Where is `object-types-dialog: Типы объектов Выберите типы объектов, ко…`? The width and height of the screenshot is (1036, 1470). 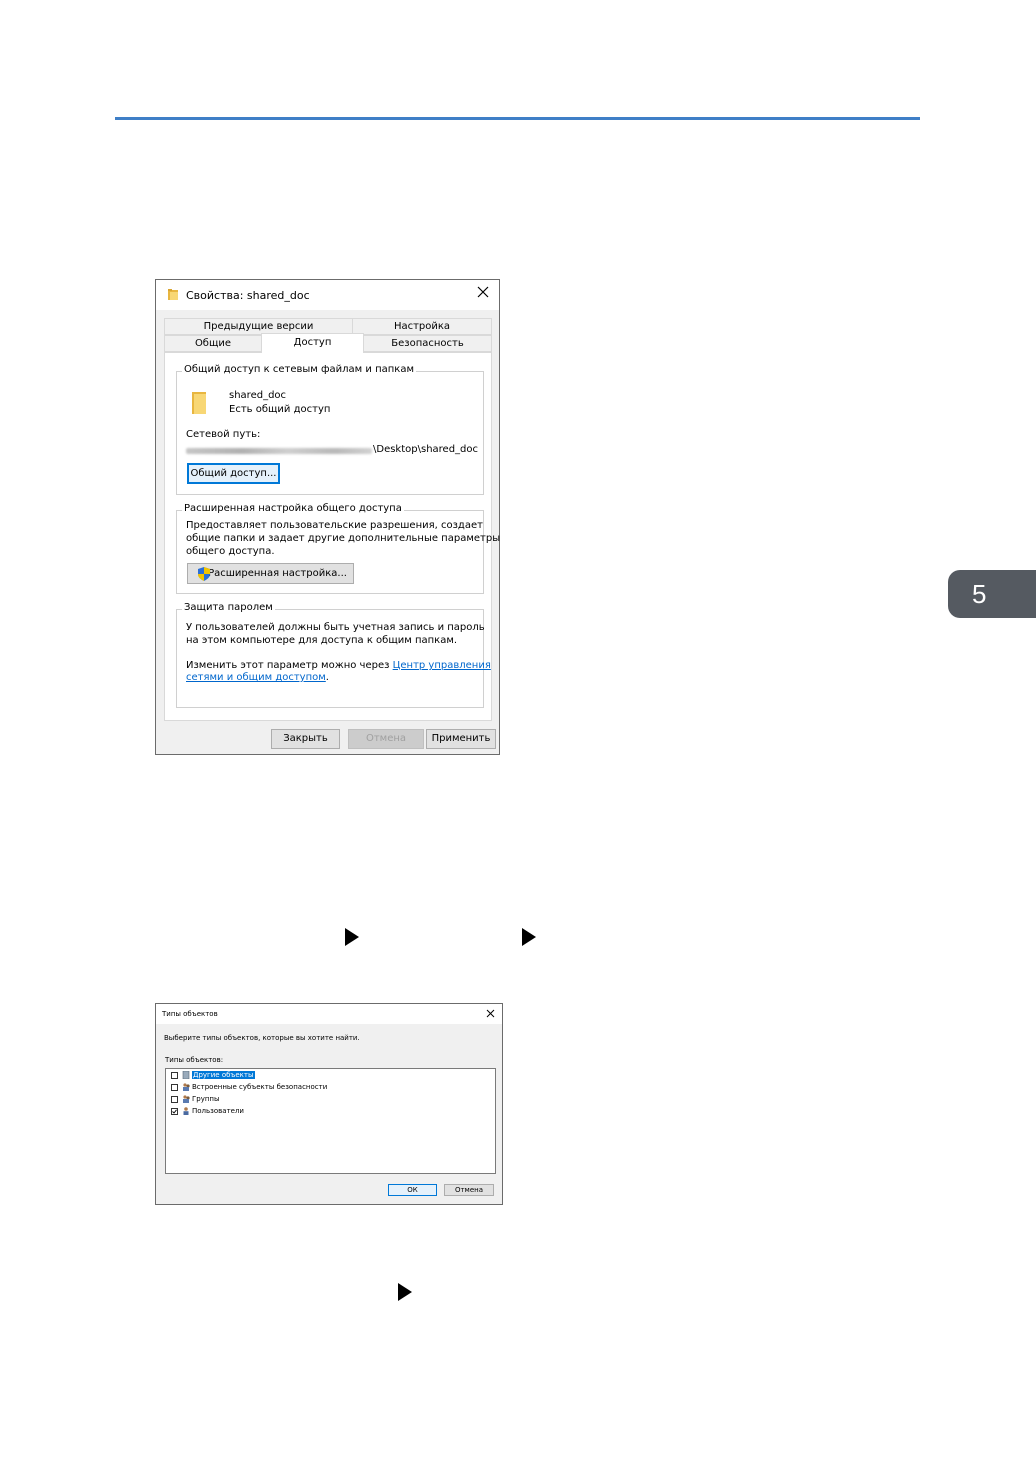 object-types-dialog: Типы объектов Выберите типы объектов, ко… is located at coordinates (329, 1104).